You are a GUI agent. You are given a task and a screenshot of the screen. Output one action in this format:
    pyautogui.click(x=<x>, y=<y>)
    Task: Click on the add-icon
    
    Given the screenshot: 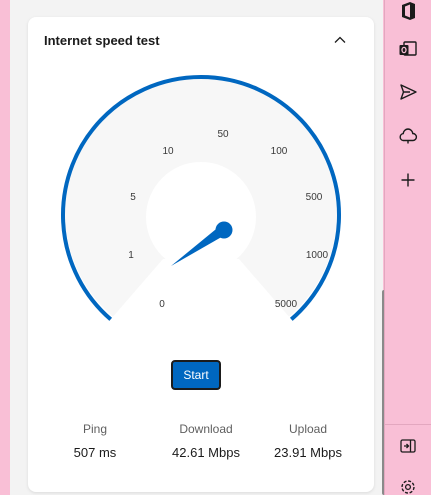 What is the action you would take?
    pyautogui.click(x=408, y=180)
    